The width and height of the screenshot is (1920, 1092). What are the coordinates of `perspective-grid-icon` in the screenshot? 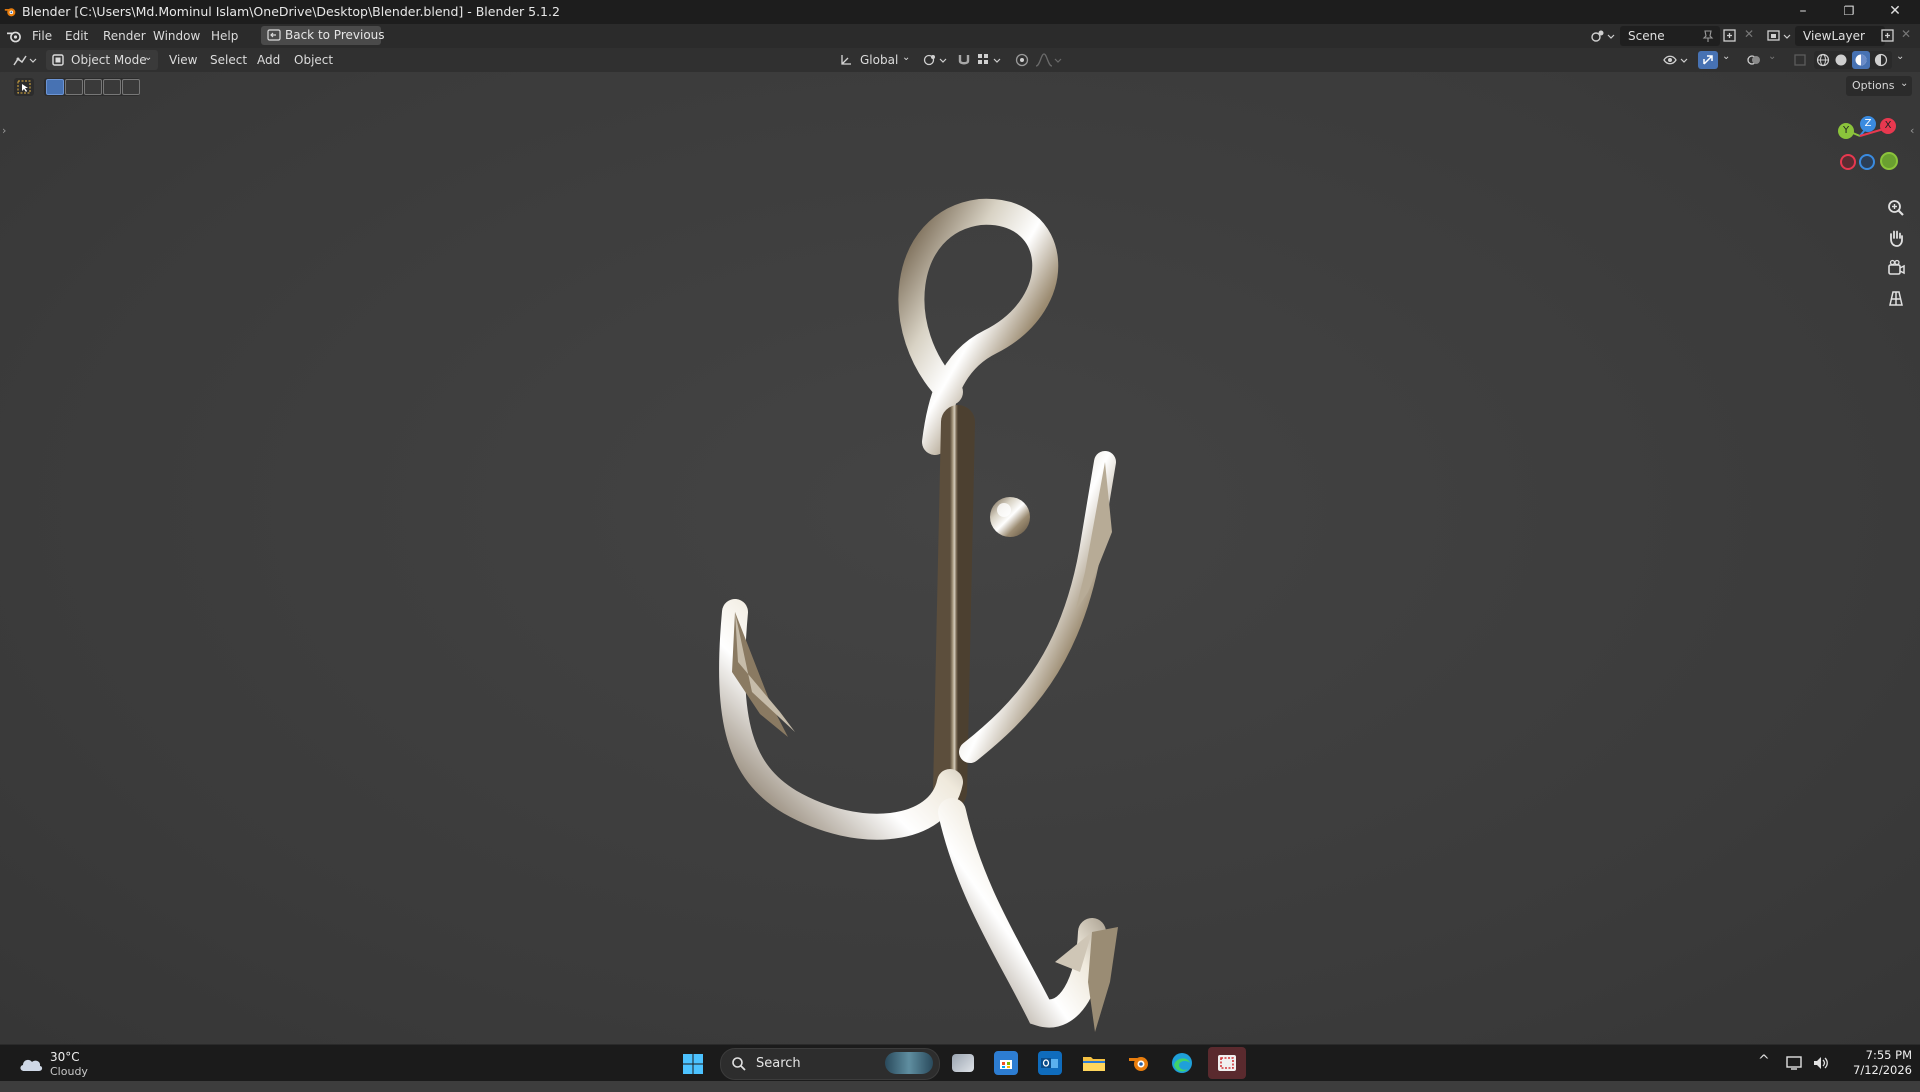 It's located at (1896, 298).